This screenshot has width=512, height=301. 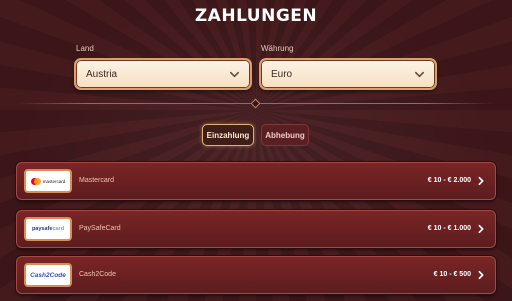 I want to click on currency-value: Euro, so click(x=282, y=74).